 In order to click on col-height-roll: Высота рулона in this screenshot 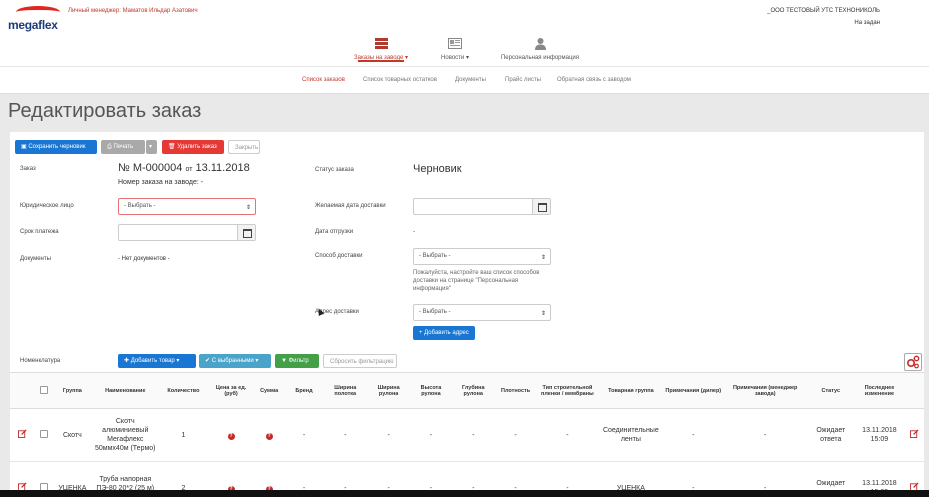, I will do `click(431, 390)`.